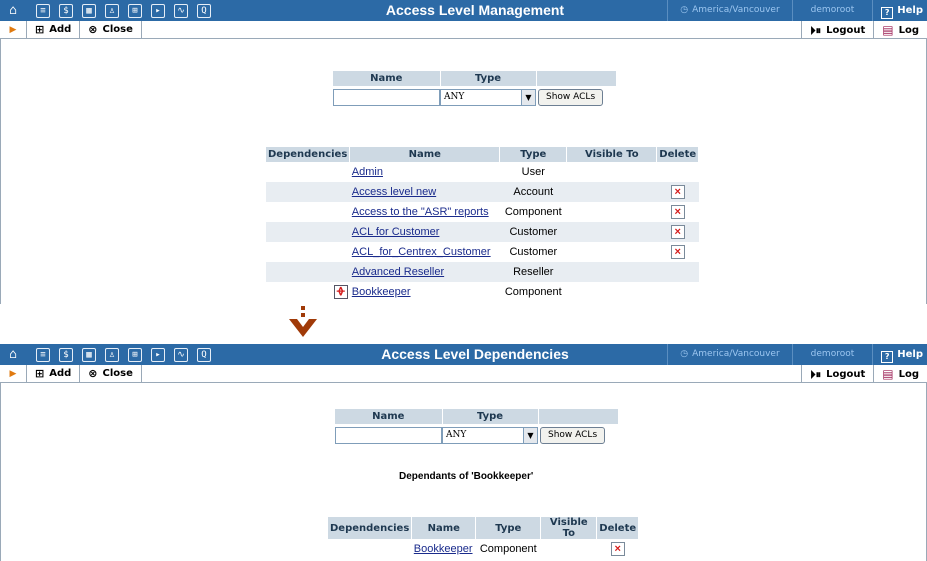 Image resolution: width=927 pixels, height=561 pixels. What do you see at coordinates (396, 232) in the screenshot?
I see `acl-name-link: ACL for Customer` at bounding box center [396, 232].